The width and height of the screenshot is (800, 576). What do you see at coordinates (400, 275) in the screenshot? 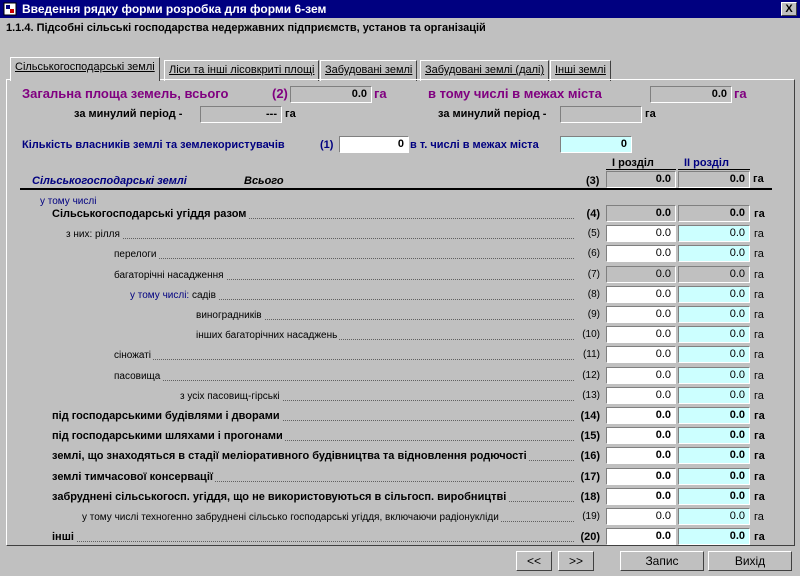
I see `table-row: багаторічні насадження (7) 0.0 0.0 га` at bounding box center [400, 275].